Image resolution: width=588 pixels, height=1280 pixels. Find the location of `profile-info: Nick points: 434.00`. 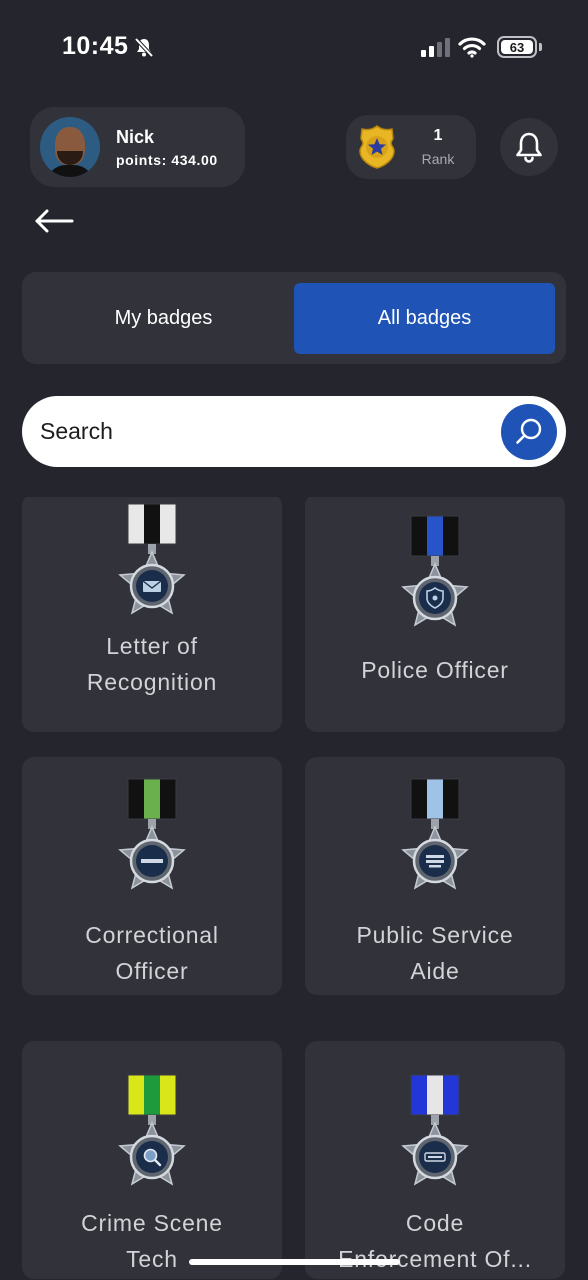

profile-info: Nick points: 434.00 is located at coordinates (167, 147).